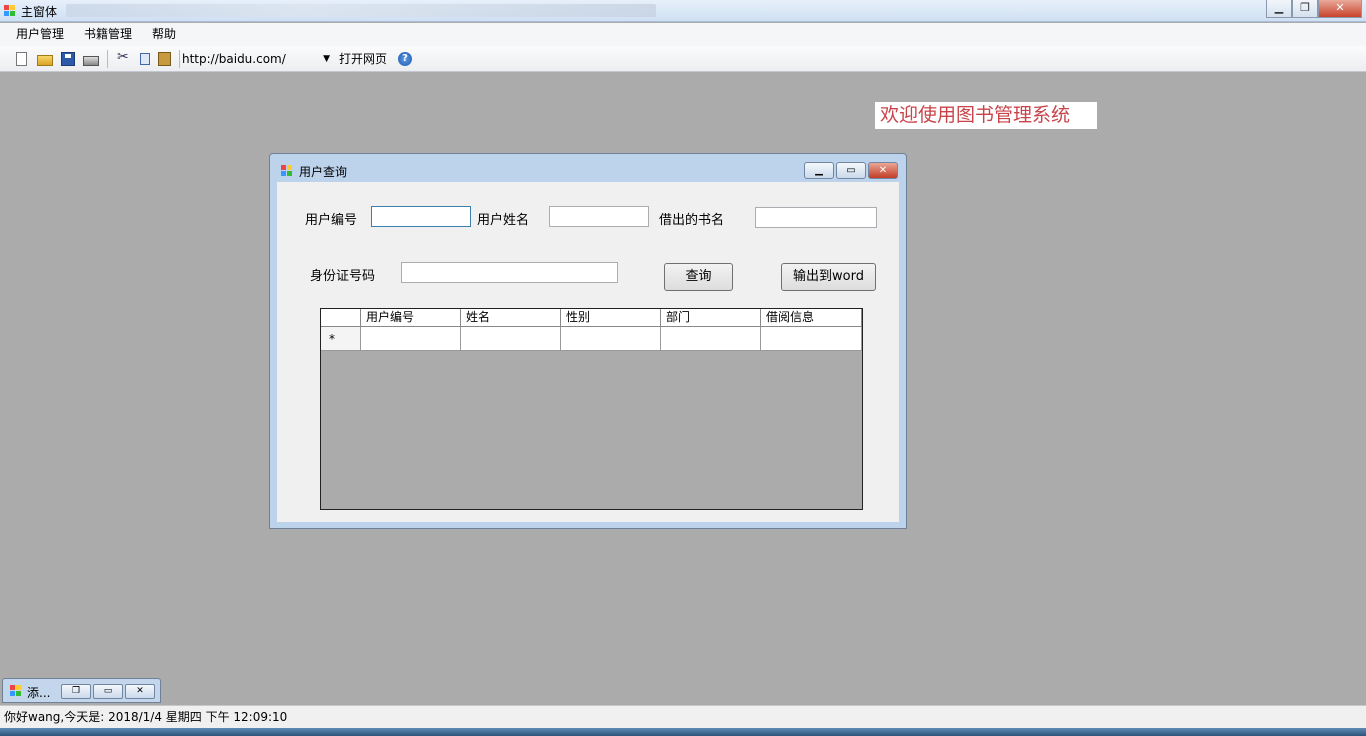 Image resolution: width=1366 pixels, height=736 pixels. What do you see at coordinates (683, 716) in the screenshot?
I see `status-bar: 你好wang,今天是: 2018/1/4 星期四 下午 12:09:10` at bounding box center [683, 716].